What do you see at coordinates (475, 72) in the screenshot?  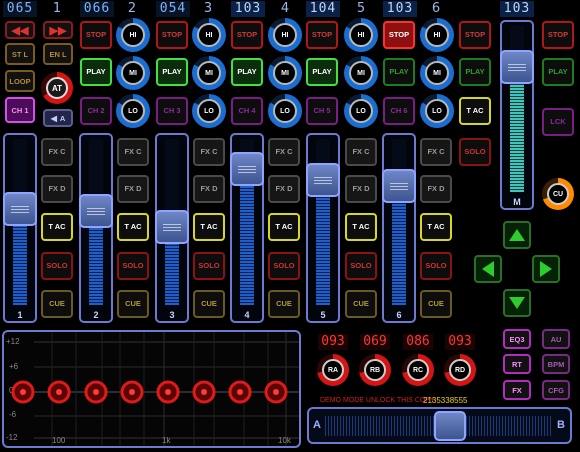 I see `play-button-master: PLAY` at bounding box center [475, 72].